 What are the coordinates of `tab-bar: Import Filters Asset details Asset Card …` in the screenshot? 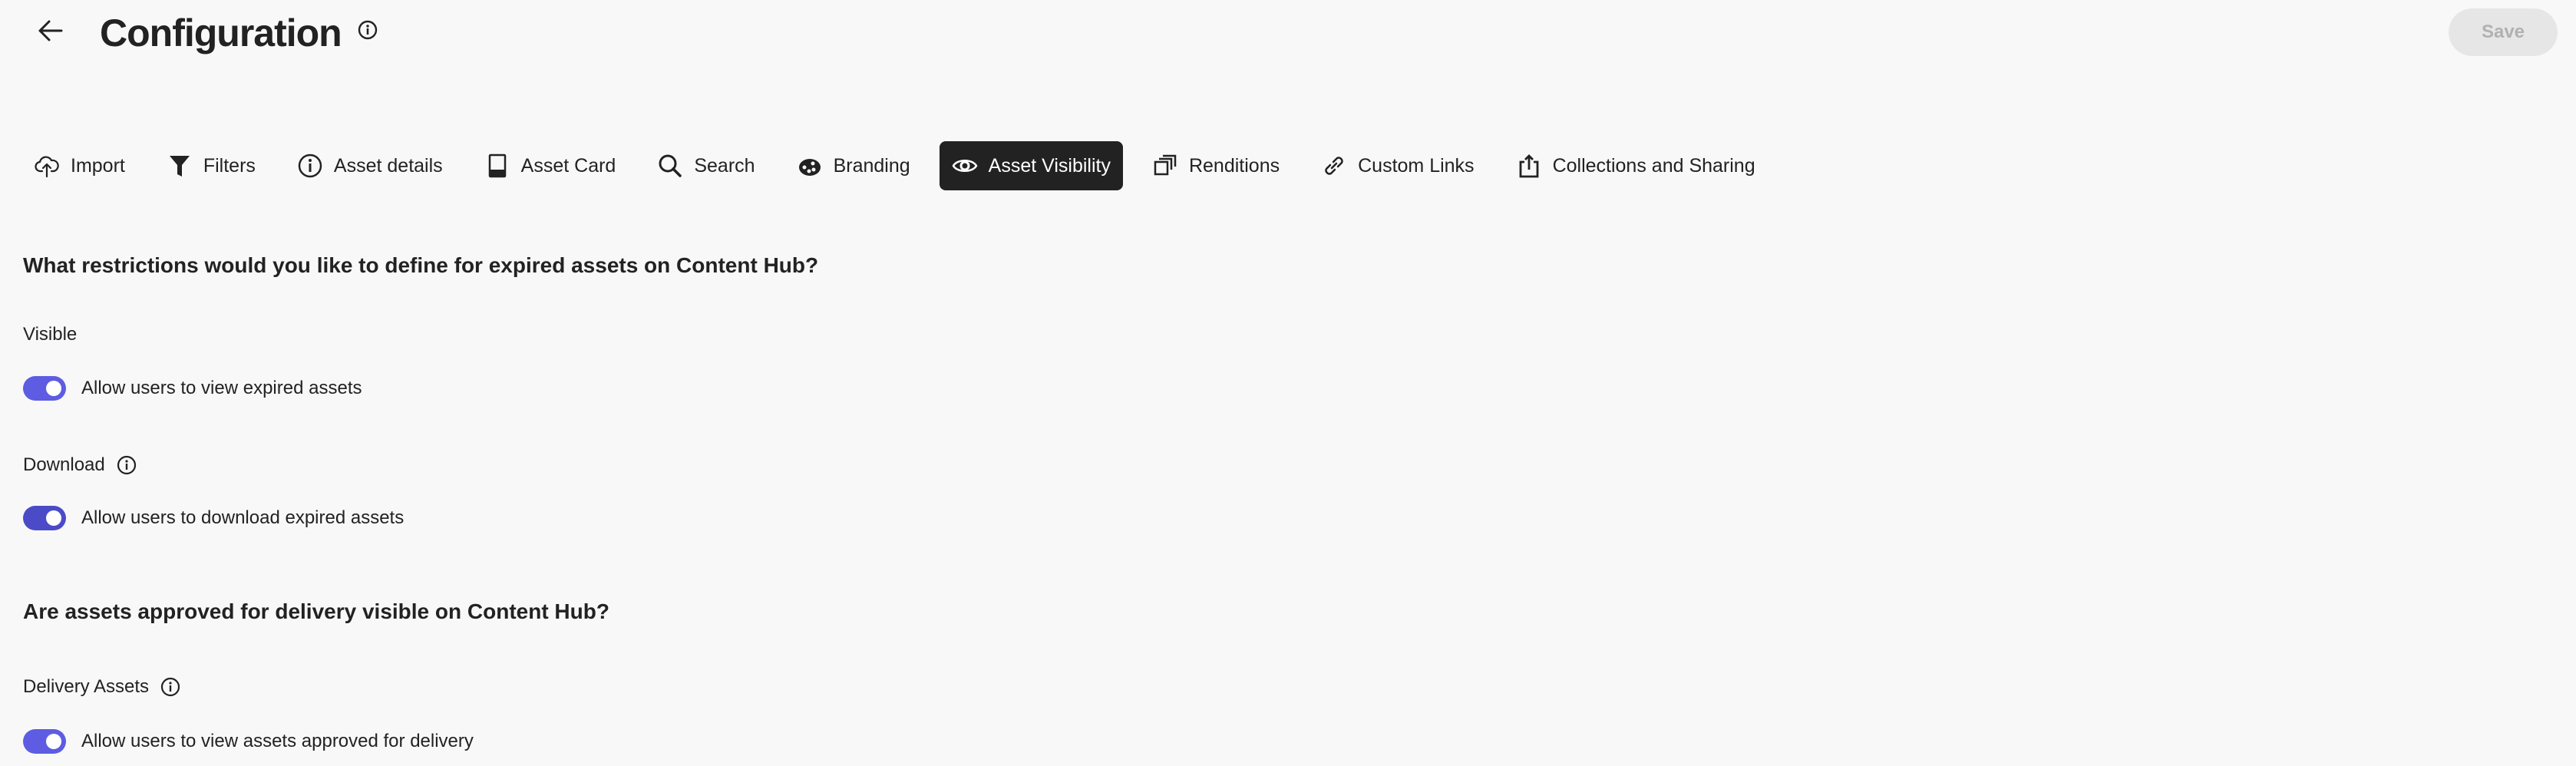 It's located at (904, 165).